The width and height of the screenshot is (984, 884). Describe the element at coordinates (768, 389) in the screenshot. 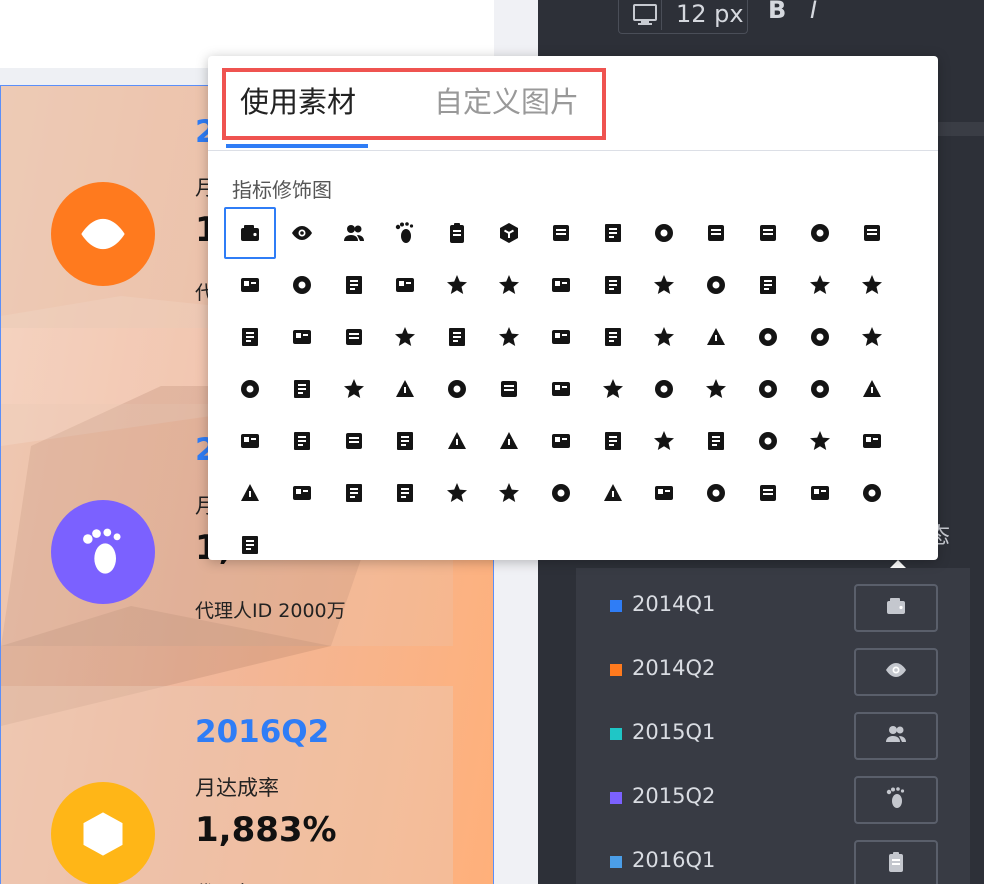

I see `apps-icon` at that location.